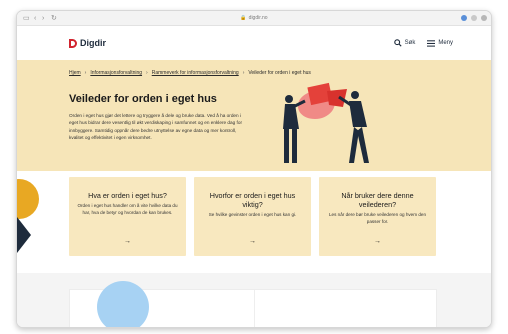  I want to click on card-title: Hva er orden i eget hus?, so click(127, 195).